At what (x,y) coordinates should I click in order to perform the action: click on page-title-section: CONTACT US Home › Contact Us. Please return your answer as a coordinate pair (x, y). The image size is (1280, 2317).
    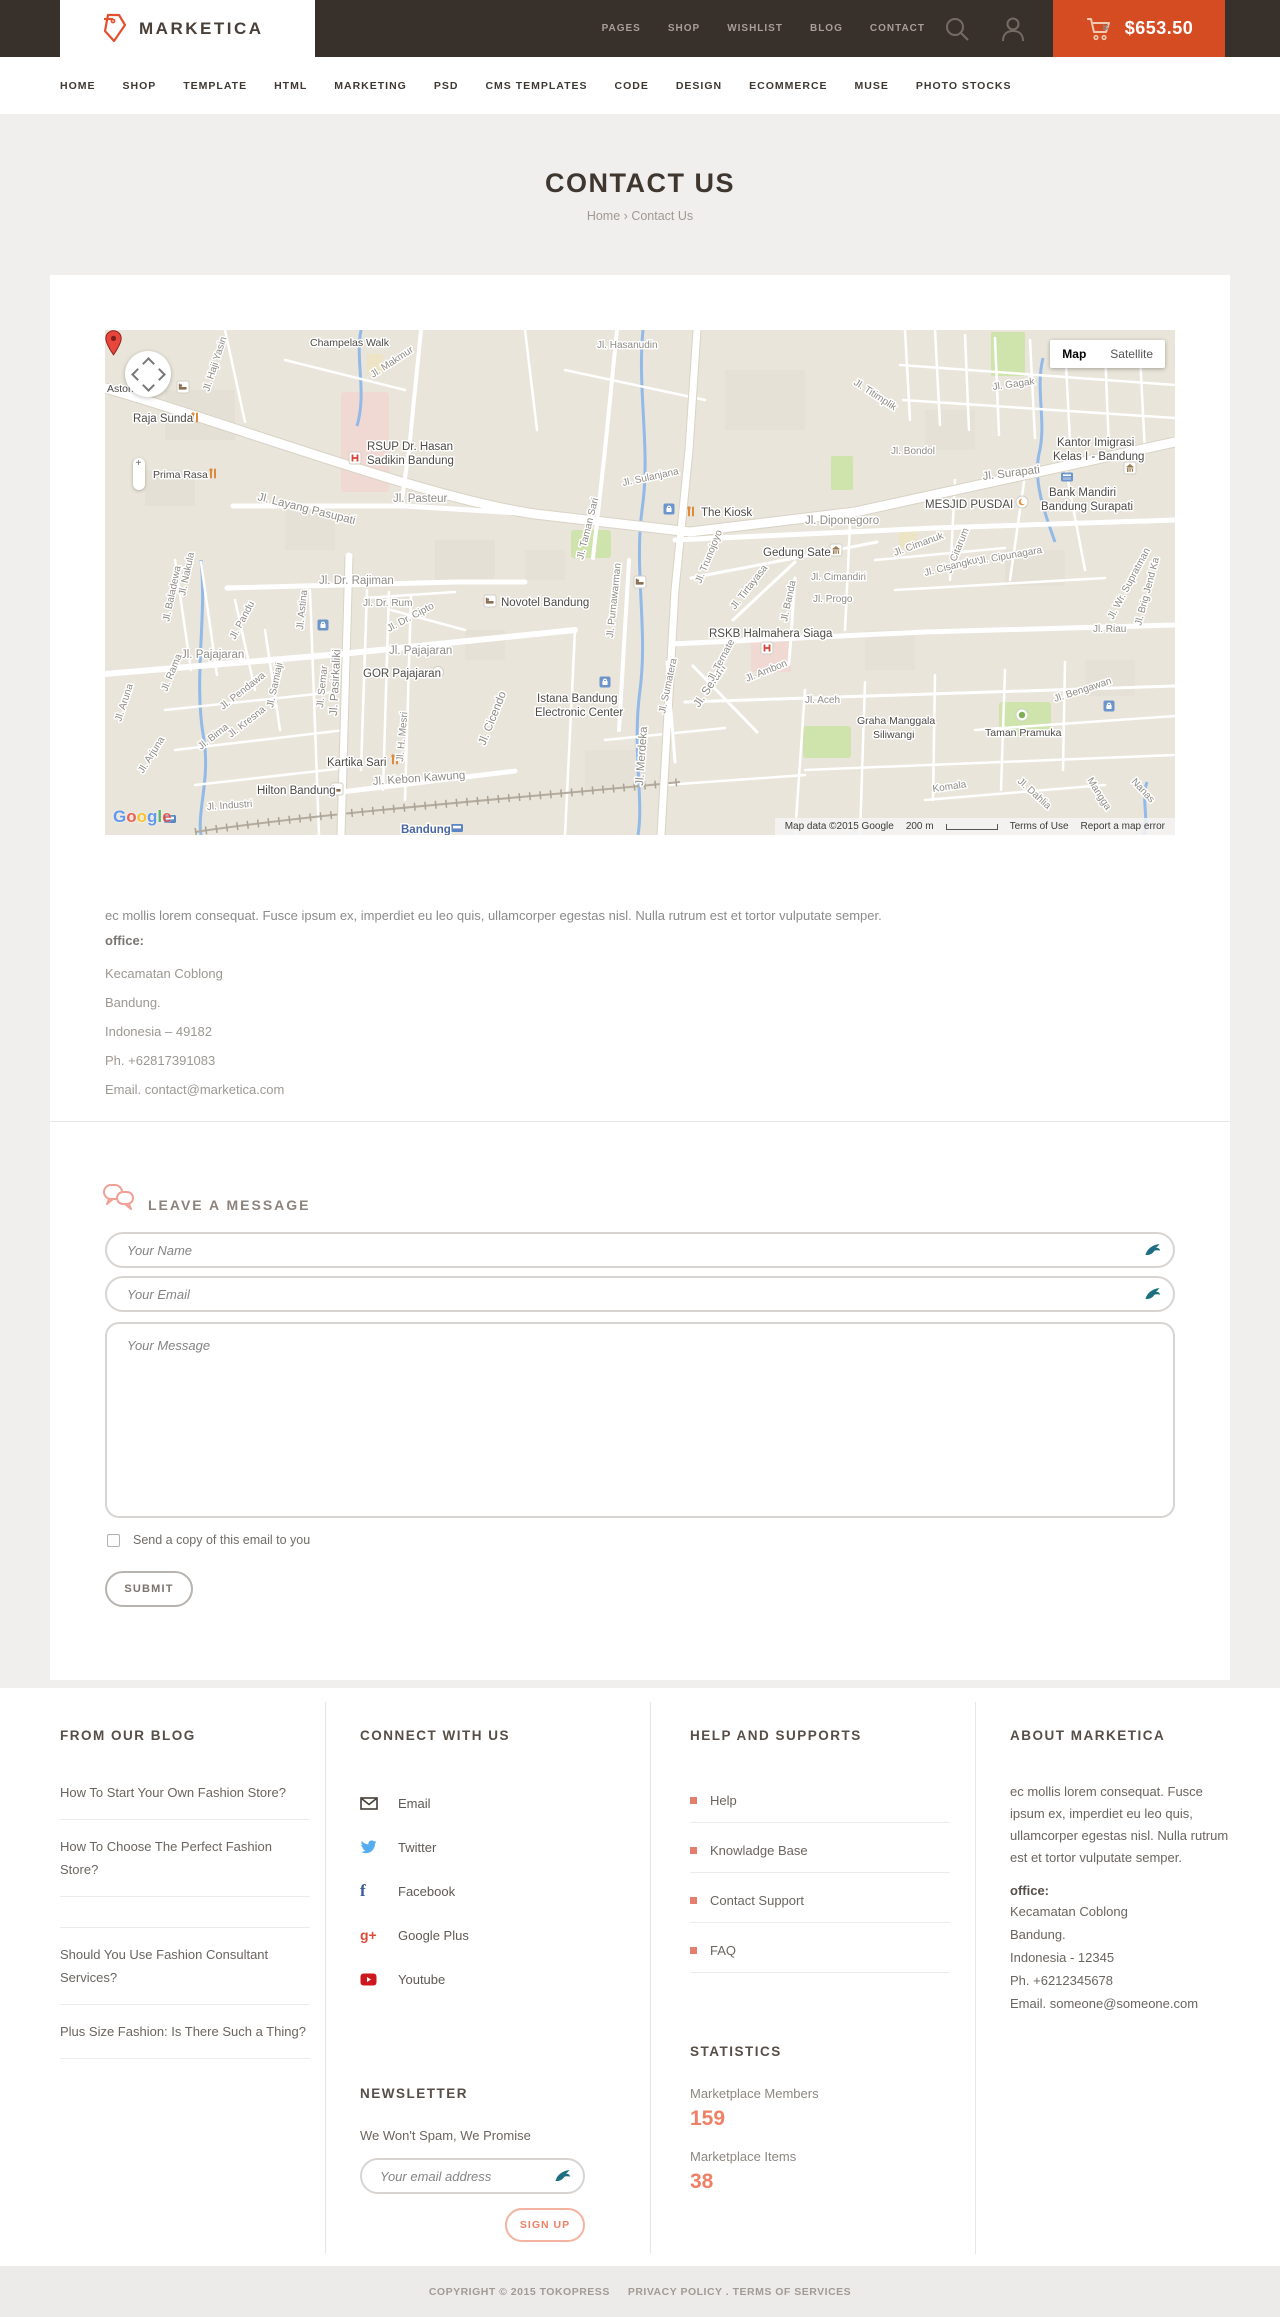
    Looking at the image, I should click on (640, 194).